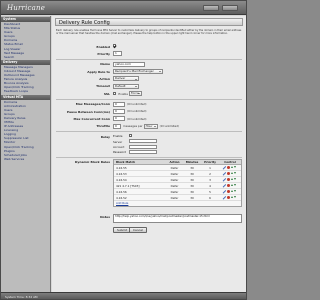 The width and height of the screenshot is (320, 300). What do you see at coordinates (149, 79) in the screenshot?
I see `action-row: Action Deliver` at bounding box center [149, 79].